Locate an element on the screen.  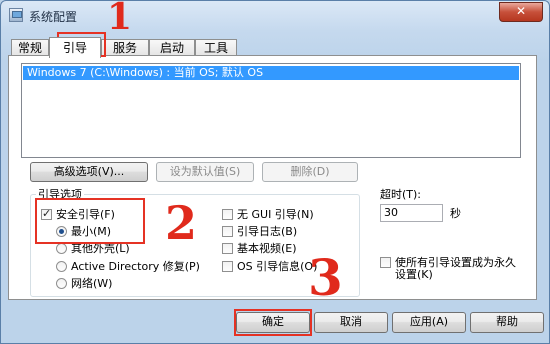
make-permanent-checkbox is located at coordinates (385, 262).